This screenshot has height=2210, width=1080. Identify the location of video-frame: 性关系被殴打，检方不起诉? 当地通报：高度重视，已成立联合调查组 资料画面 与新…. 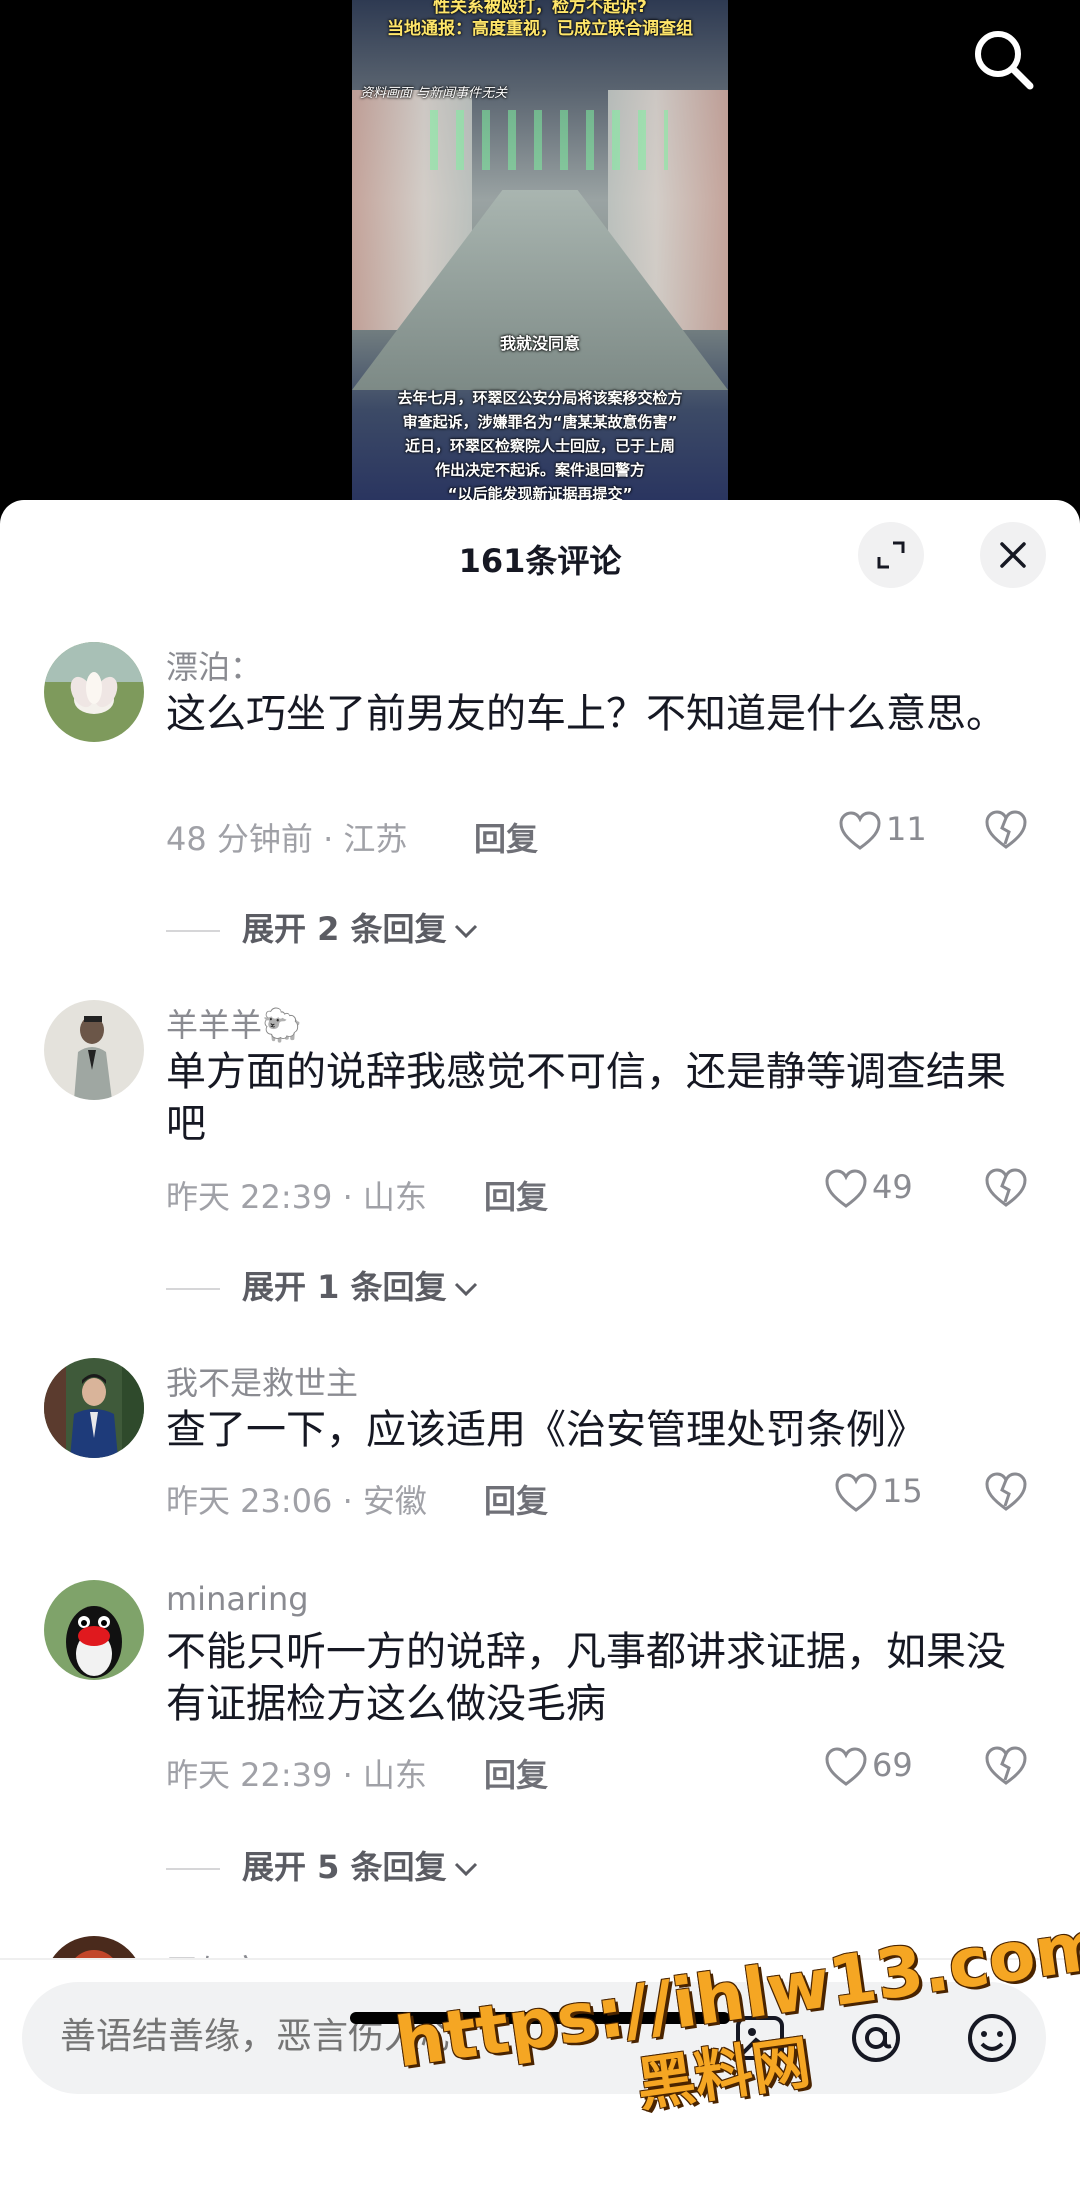
(540, 250).